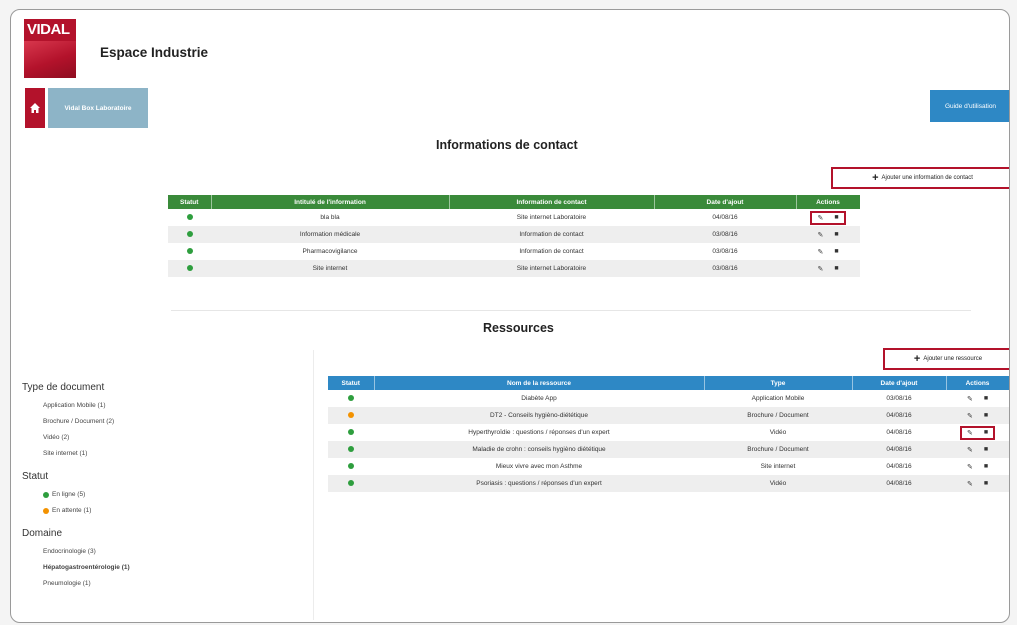 This screenshot has width=1017, height=625. What do you see at coordinates (778, 415) in the screenshot?
I see `type-cell: Brochure / Document` at bounding box center [778, 415].